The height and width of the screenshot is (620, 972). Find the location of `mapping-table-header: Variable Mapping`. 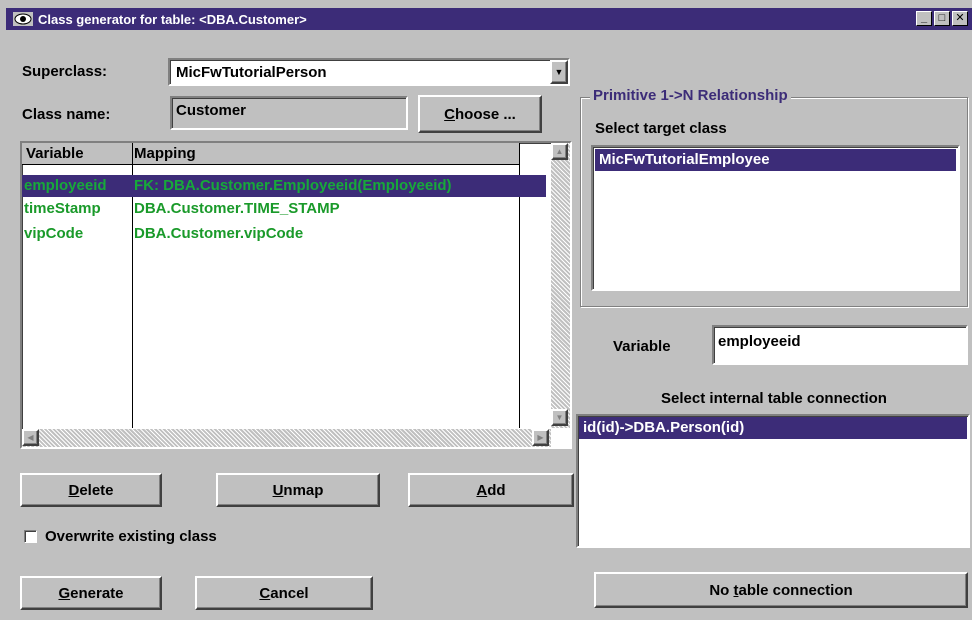

mapping-table-header: Variable Mapping is located at coordinates (271, 154).